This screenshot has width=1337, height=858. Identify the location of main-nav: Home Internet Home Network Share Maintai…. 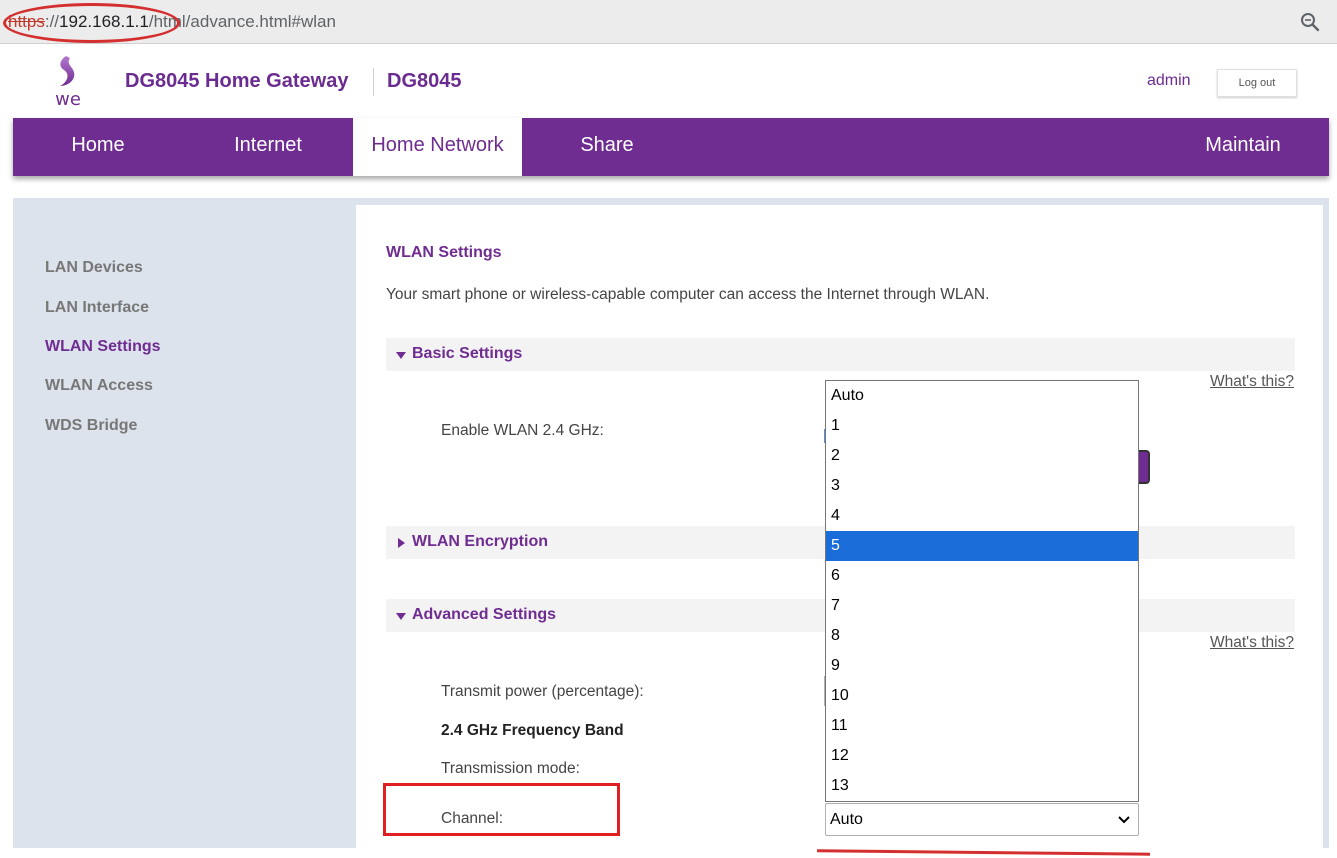
(671, 147).